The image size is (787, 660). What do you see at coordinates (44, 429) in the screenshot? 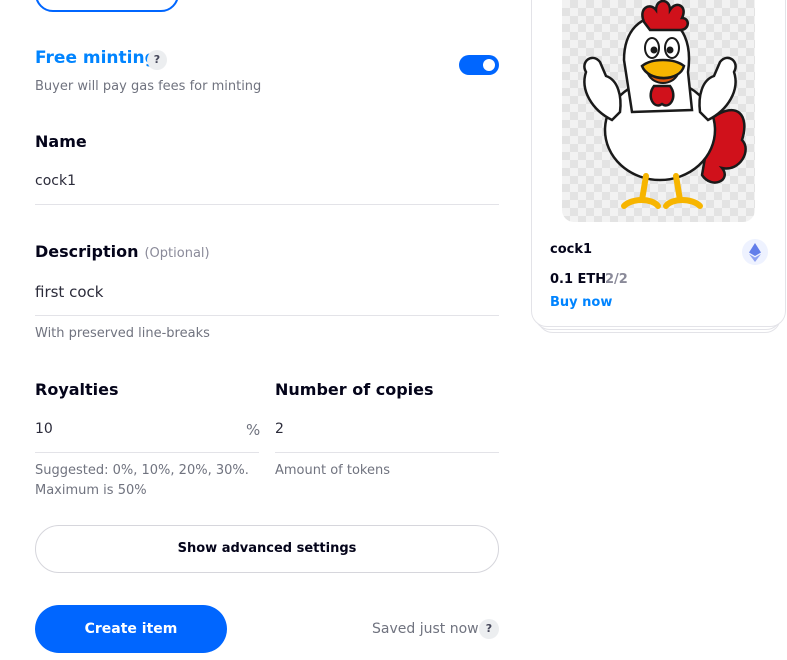
I see `royalties-input: 10` at bounding box center [44, 429].